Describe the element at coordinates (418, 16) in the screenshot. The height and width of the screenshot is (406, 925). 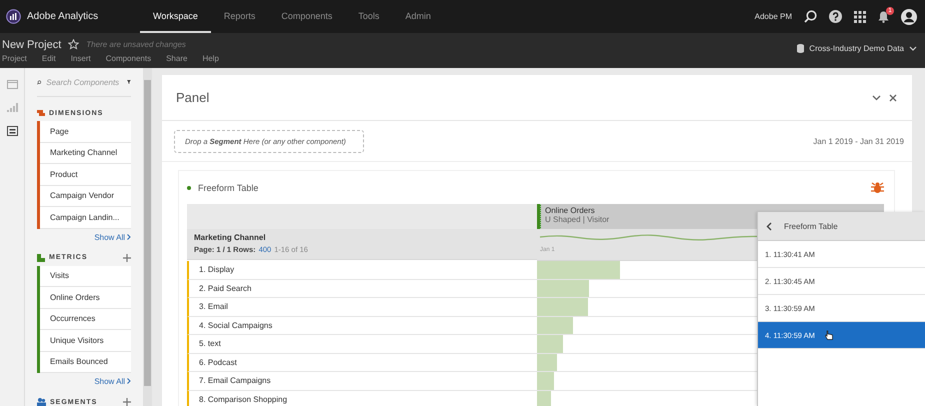
I see `nav-tab: Admin` at that location.